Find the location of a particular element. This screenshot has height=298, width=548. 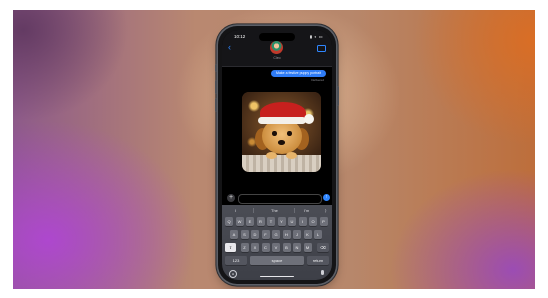

power-button is located at coordinates (338, 96).